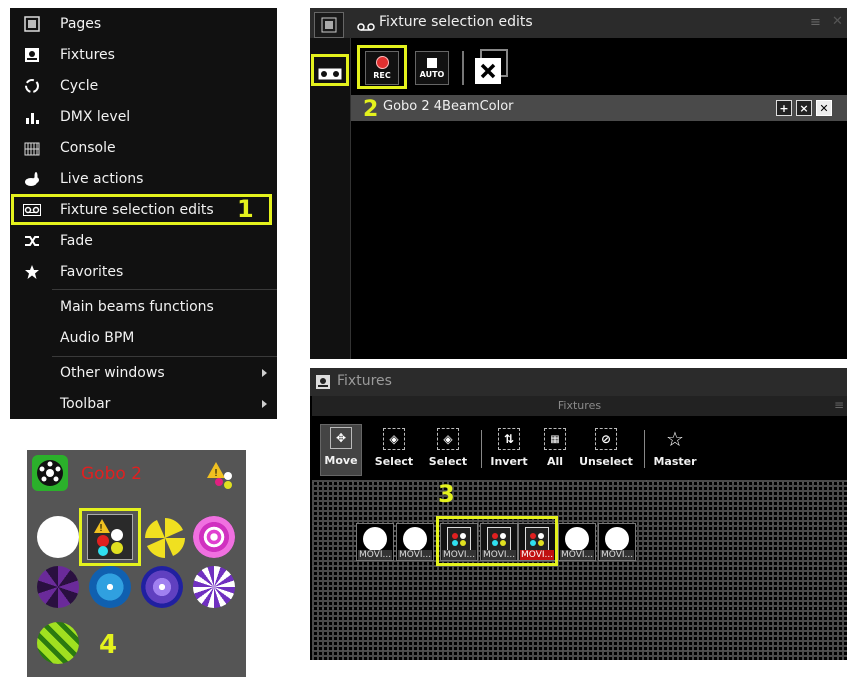  I want to click on gobo-flower-icon, so click(110, 587).